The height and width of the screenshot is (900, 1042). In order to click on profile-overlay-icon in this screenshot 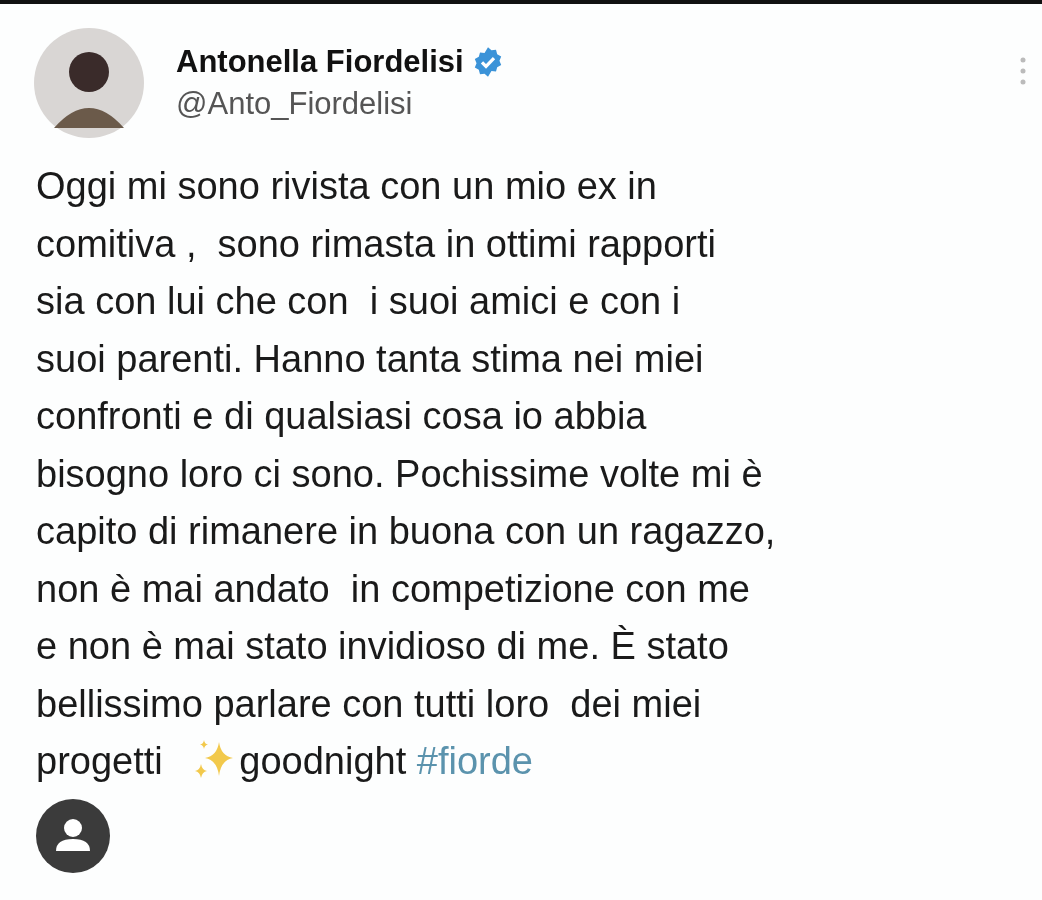, I will do `click(73, 836)`.